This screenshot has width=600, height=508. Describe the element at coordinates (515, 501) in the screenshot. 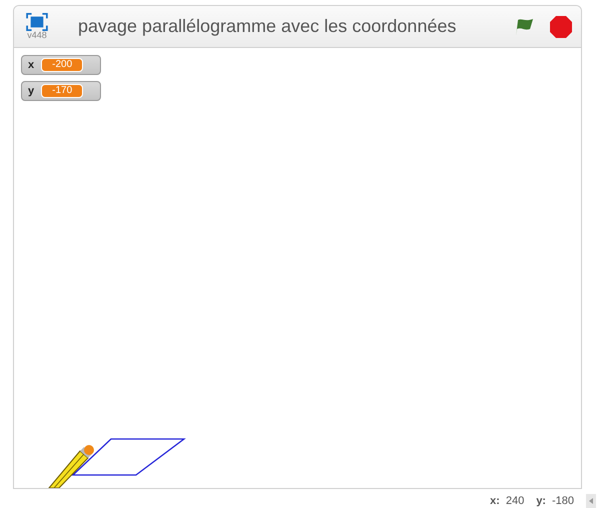

I see `mouse-x-value: 240` at that location.